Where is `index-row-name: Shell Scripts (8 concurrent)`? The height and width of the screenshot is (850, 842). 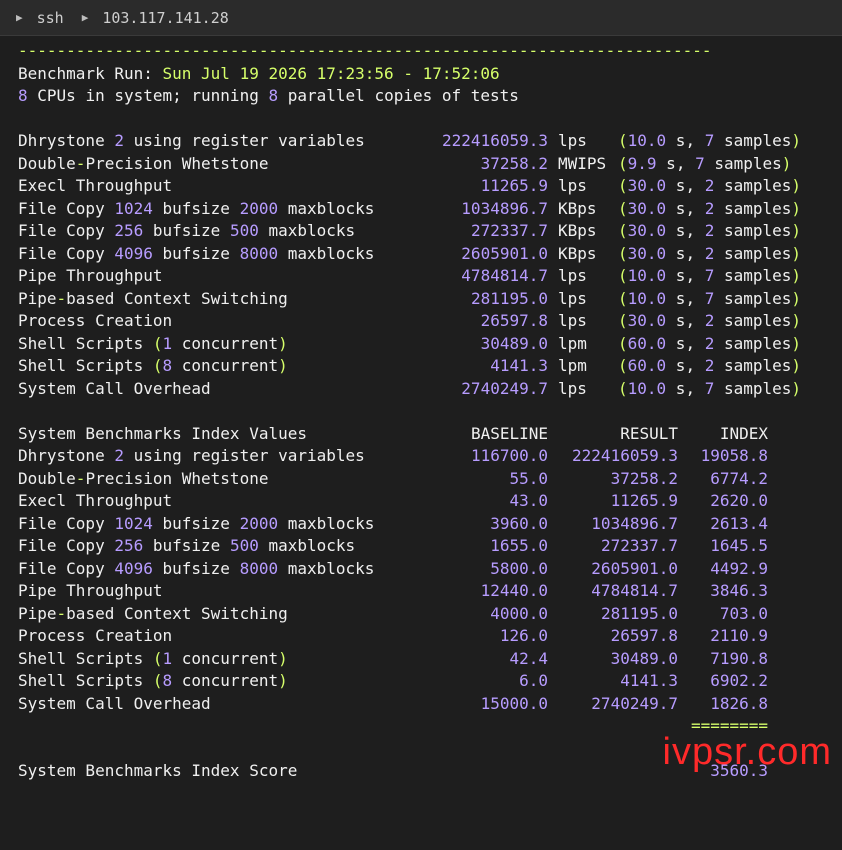 index-row-name: Shell Scripts (8 concurrent) is located at coordinates (153, 680).